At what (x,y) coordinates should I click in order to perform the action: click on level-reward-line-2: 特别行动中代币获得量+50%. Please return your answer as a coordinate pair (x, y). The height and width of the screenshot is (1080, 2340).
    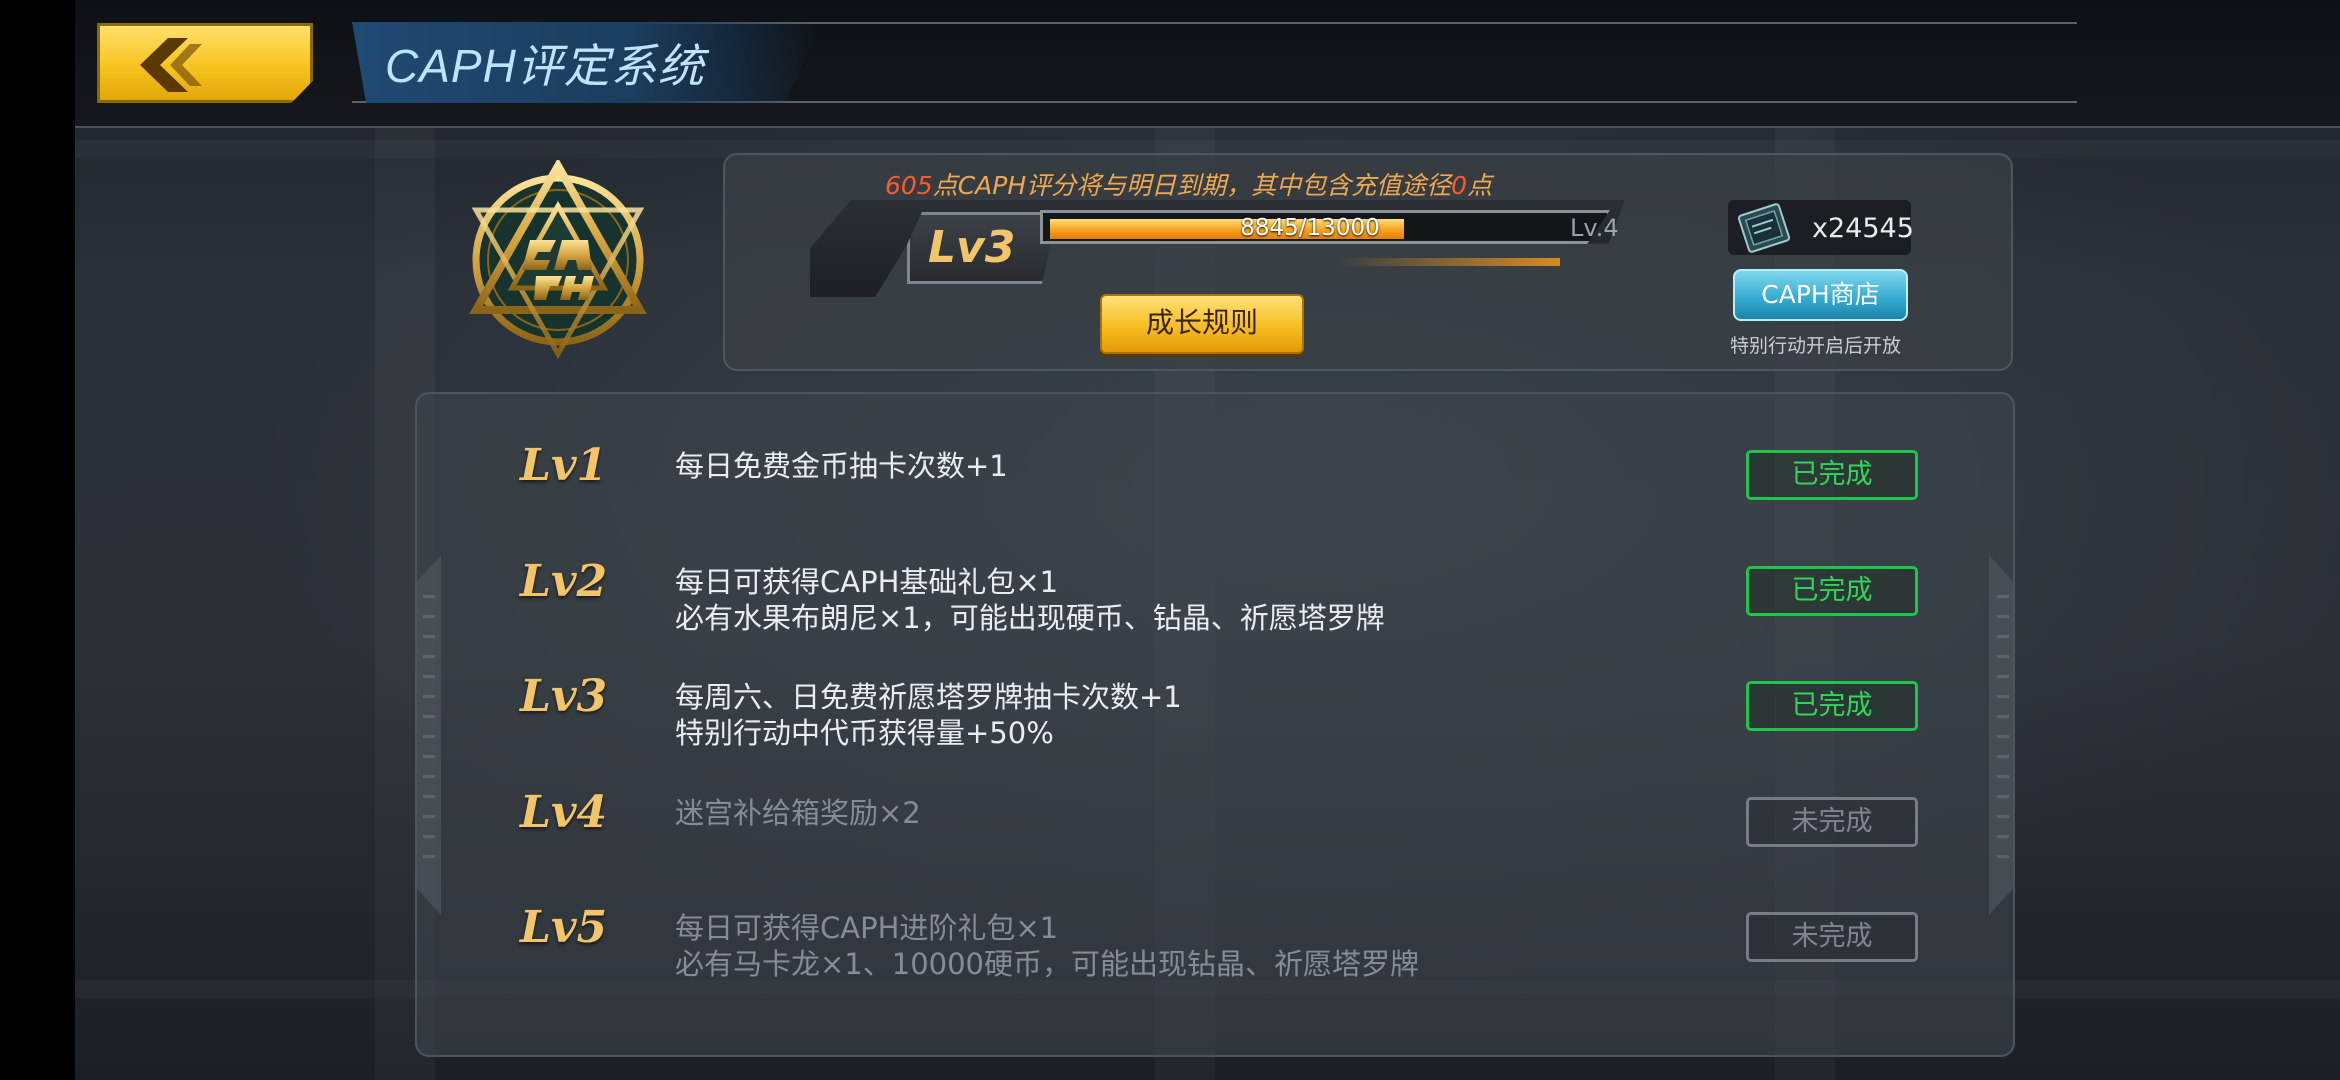
    Looking at the image, I should click on (864, 733).